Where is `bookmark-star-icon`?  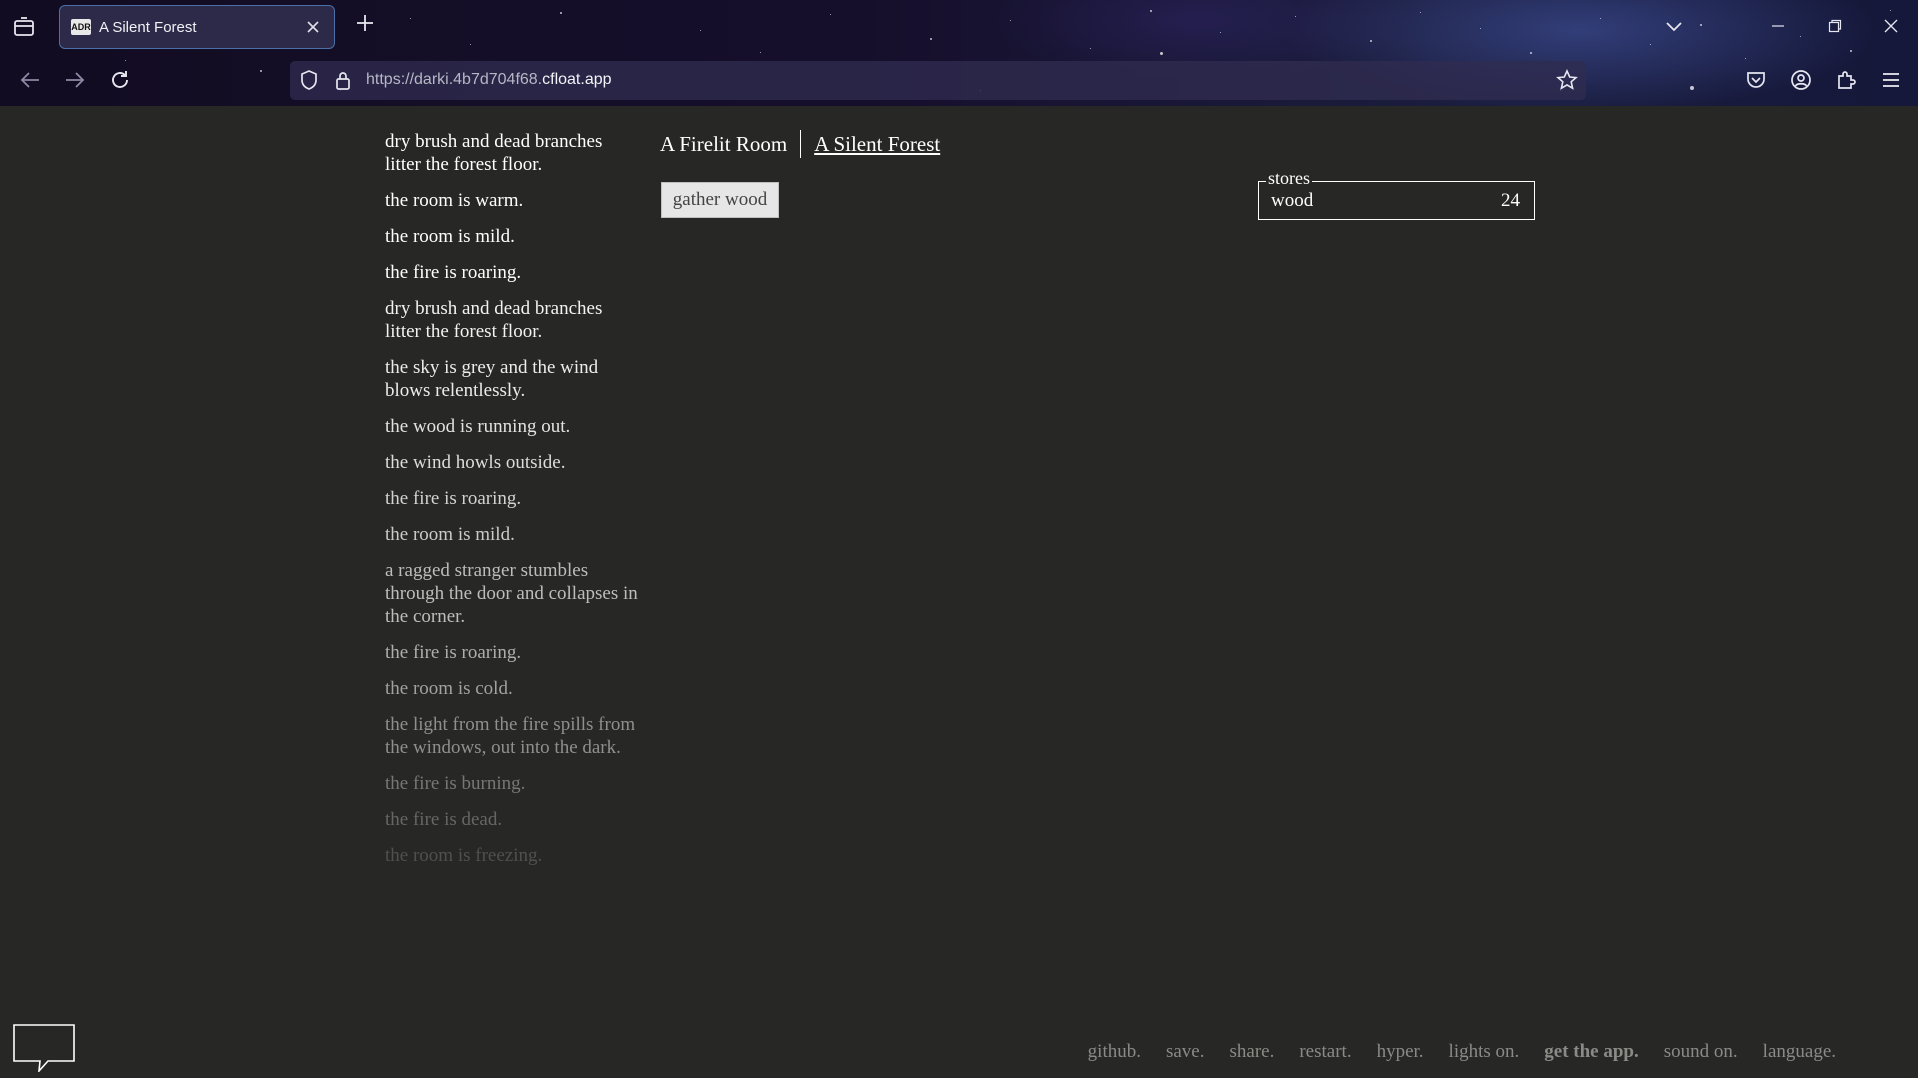
bookmark-star-icon is located at coordinates (1567, 80).